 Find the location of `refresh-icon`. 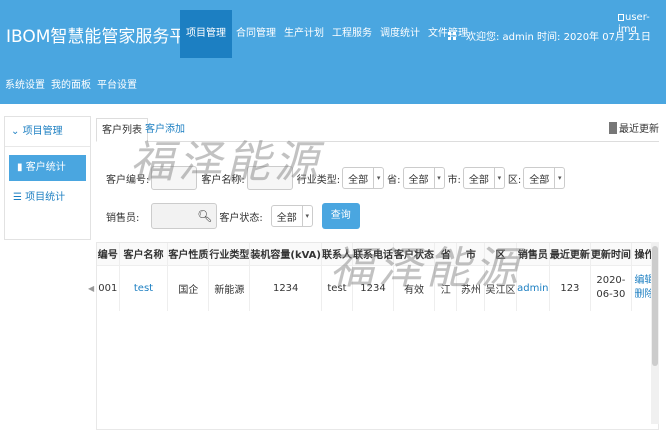

refresh-icon is located at coordinates (613, 127).